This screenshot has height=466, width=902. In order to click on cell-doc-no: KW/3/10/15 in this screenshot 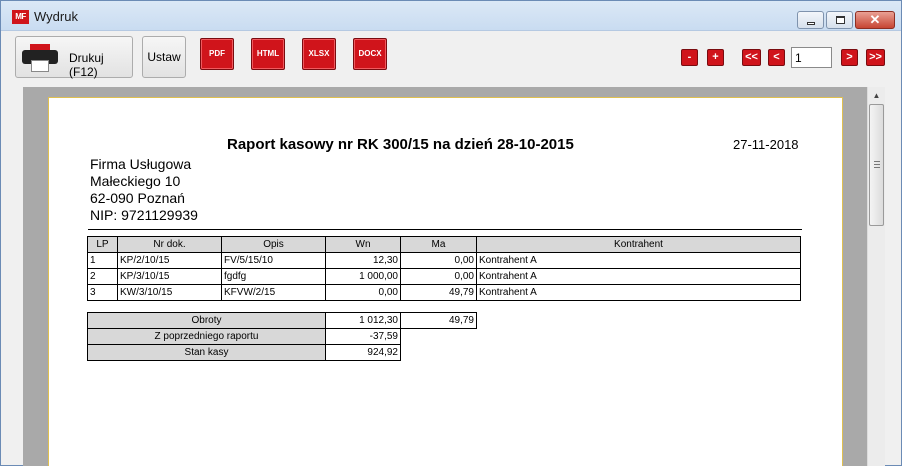, I will do `click(169, 292)`.